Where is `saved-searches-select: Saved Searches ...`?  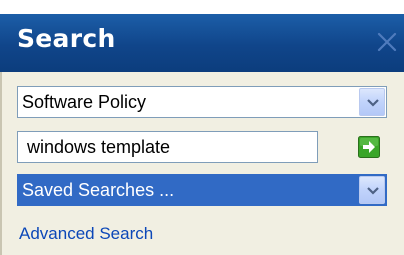
saved-searches-select: Saved Searches ... is located at coordinates (202, 190).